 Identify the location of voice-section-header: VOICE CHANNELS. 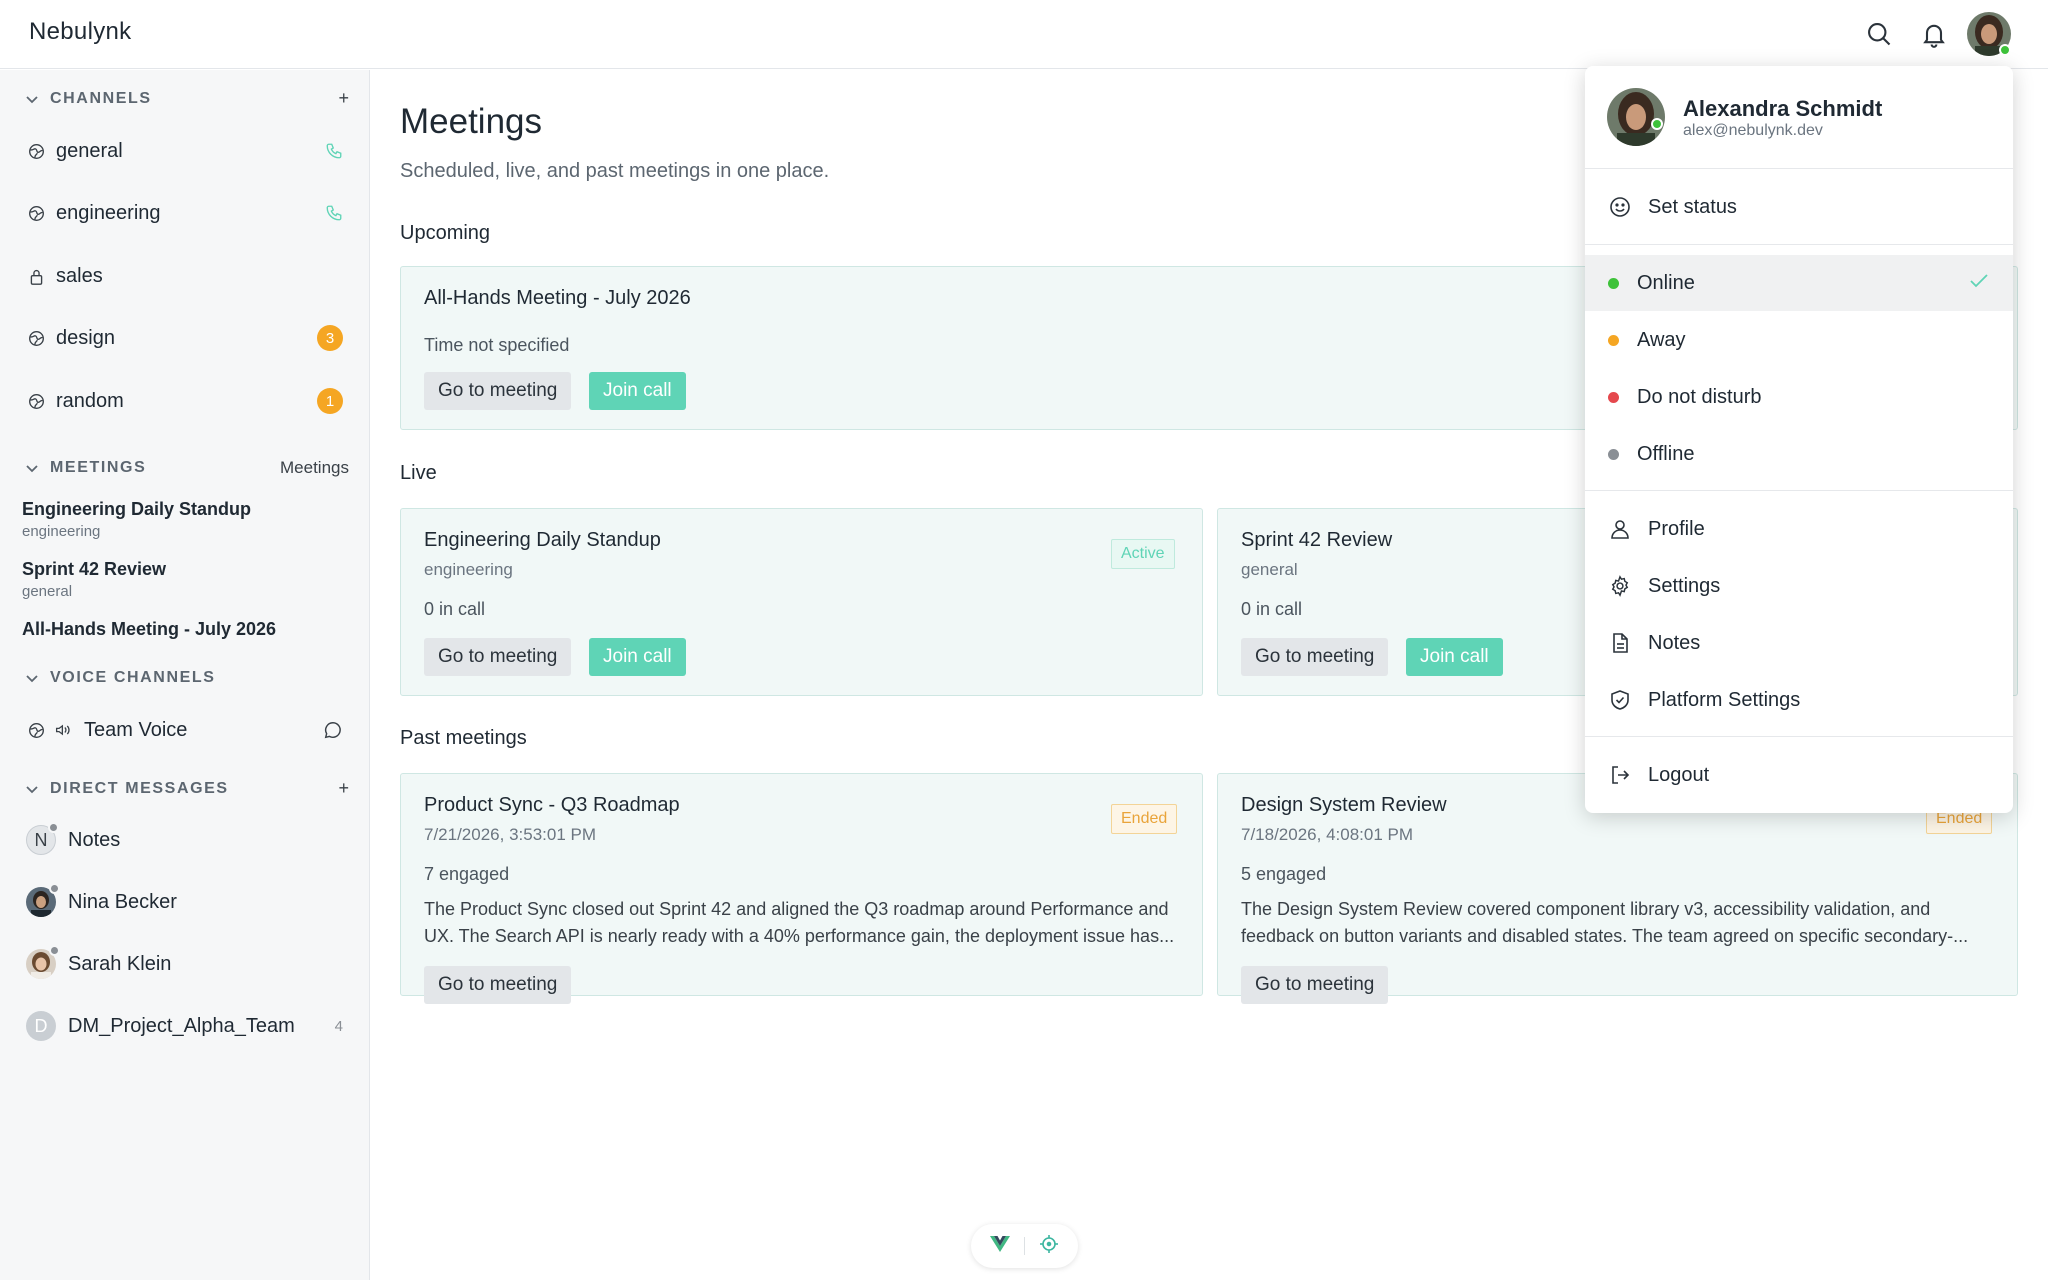
(119, 678).